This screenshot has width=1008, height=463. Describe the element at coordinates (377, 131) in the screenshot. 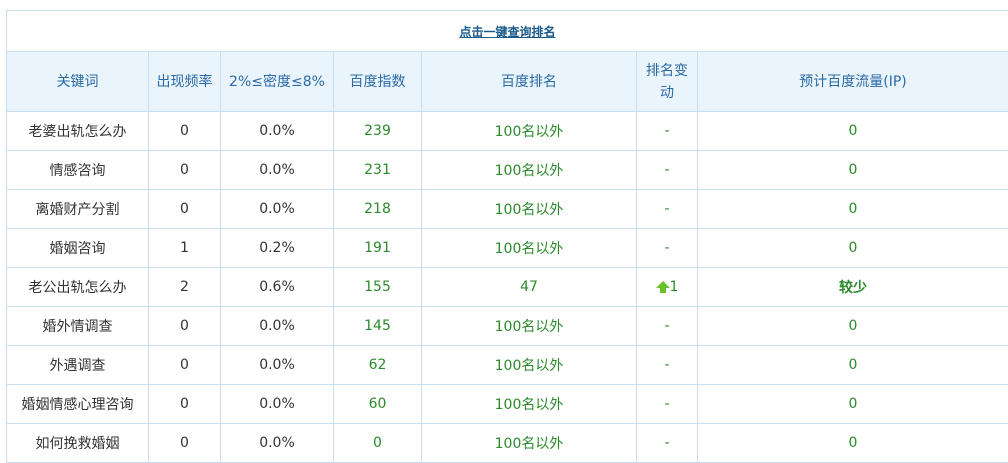

I see `cell-baidu-index: 239` at that location.